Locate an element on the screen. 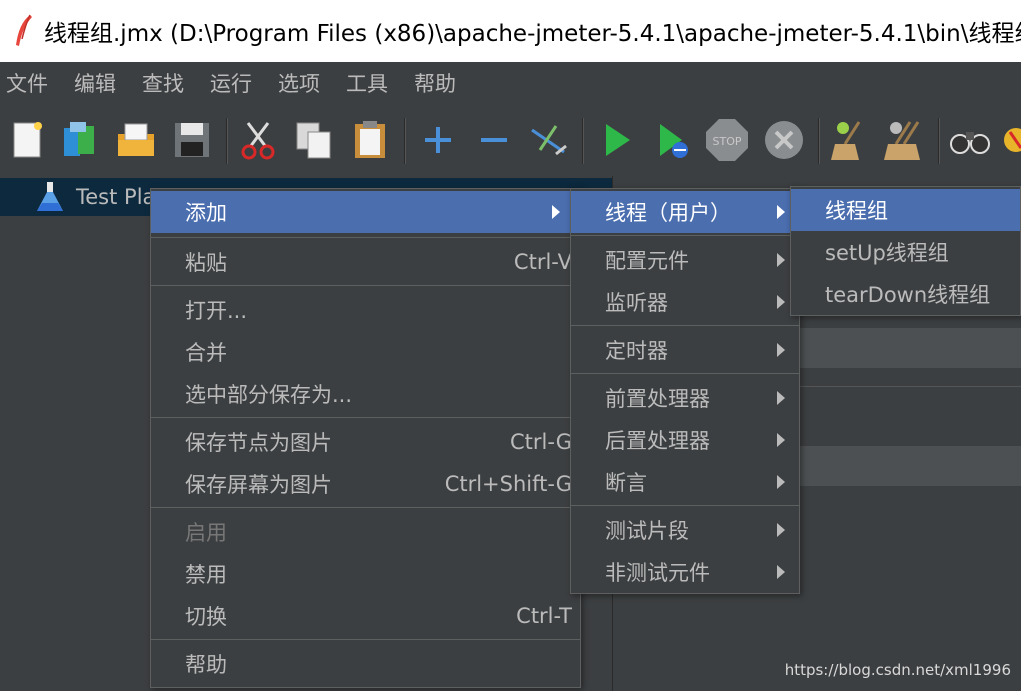  start-icon is located at coordinates (616, 140).